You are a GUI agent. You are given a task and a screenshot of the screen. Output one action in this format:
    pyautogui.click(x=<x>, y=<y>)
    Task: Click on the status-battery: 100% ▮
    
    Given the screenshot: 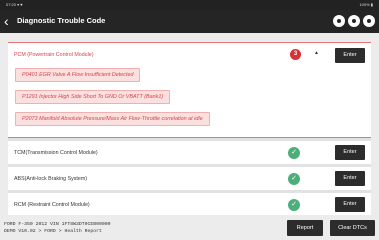 What is the action you would take?
    pyautogui.click(x=366, y=4)
    